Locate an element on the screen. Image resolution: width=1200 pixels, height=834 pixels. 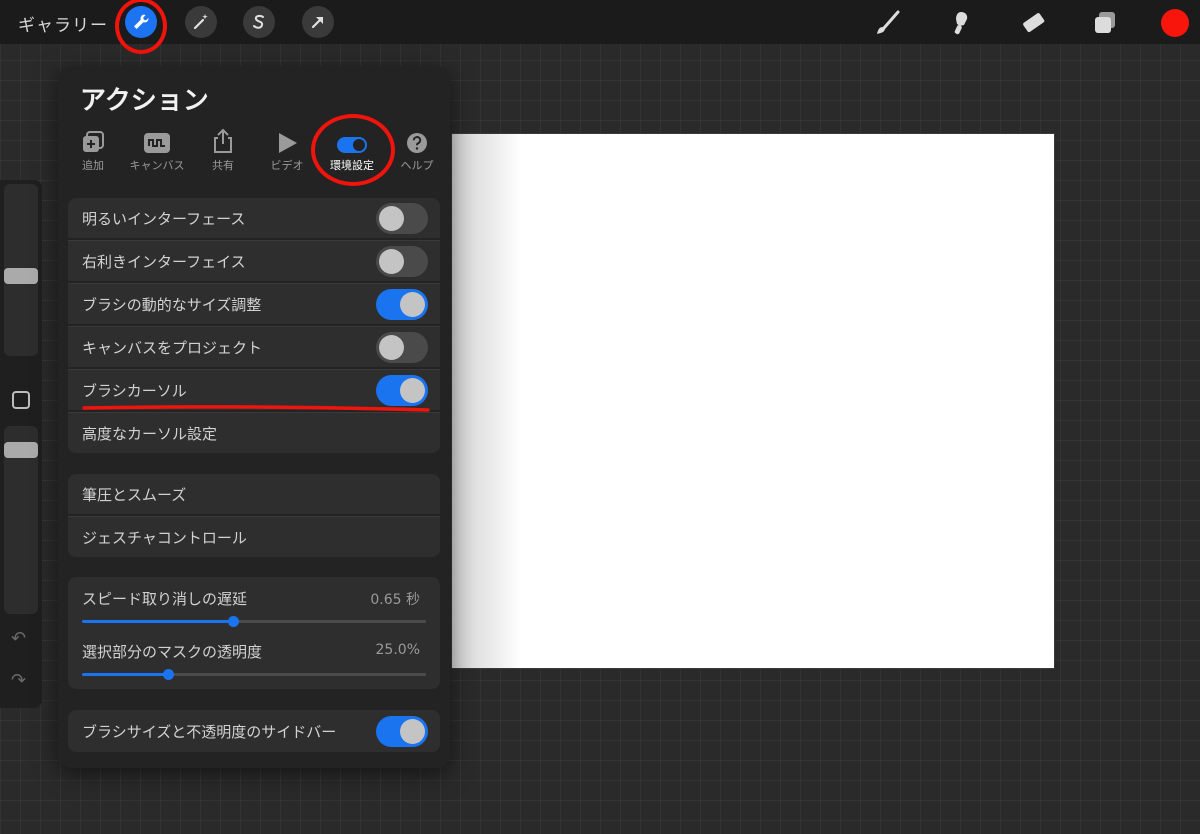
dynamic-brush-scaling-toggle is located at coordinates (402, 304).